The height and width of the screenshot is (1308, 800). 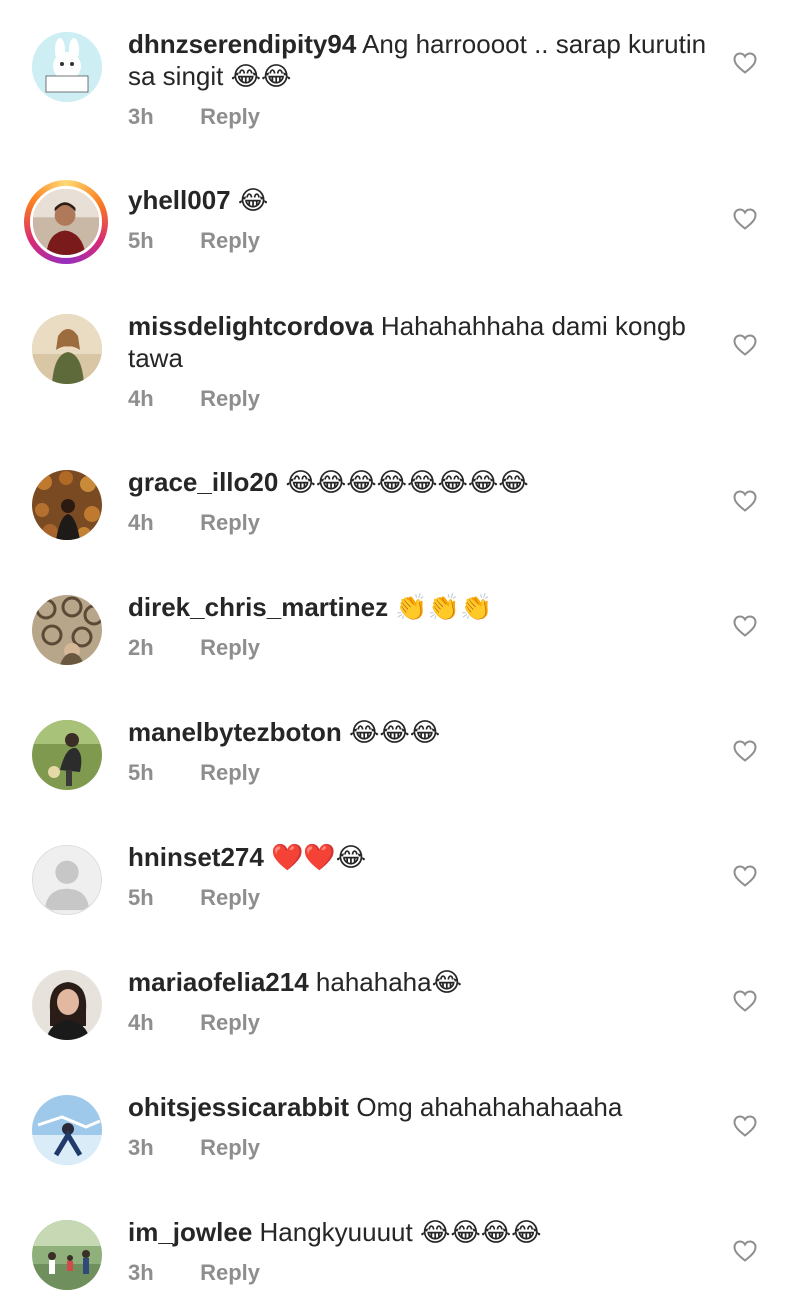 I want to click on comment-text: ohitsjessicarabbit Omg ahahahahahaaha, so click(x=420, y=1107).